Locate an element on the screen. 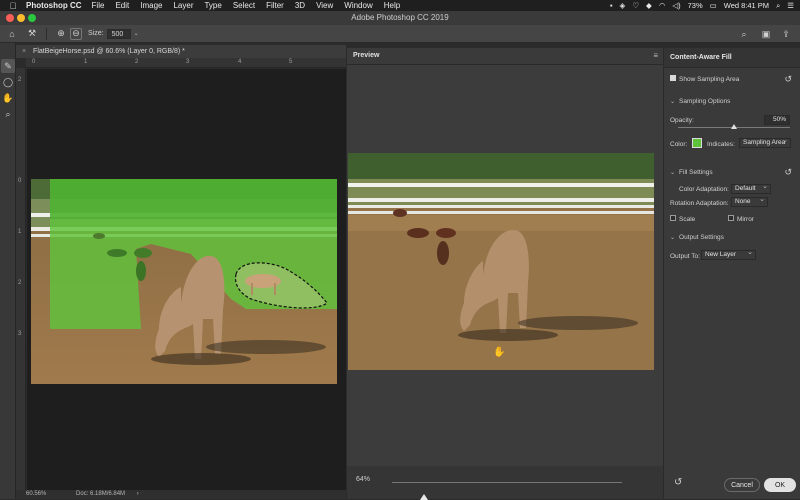  menu-3d: 3D is located at coordinates (300, 5).